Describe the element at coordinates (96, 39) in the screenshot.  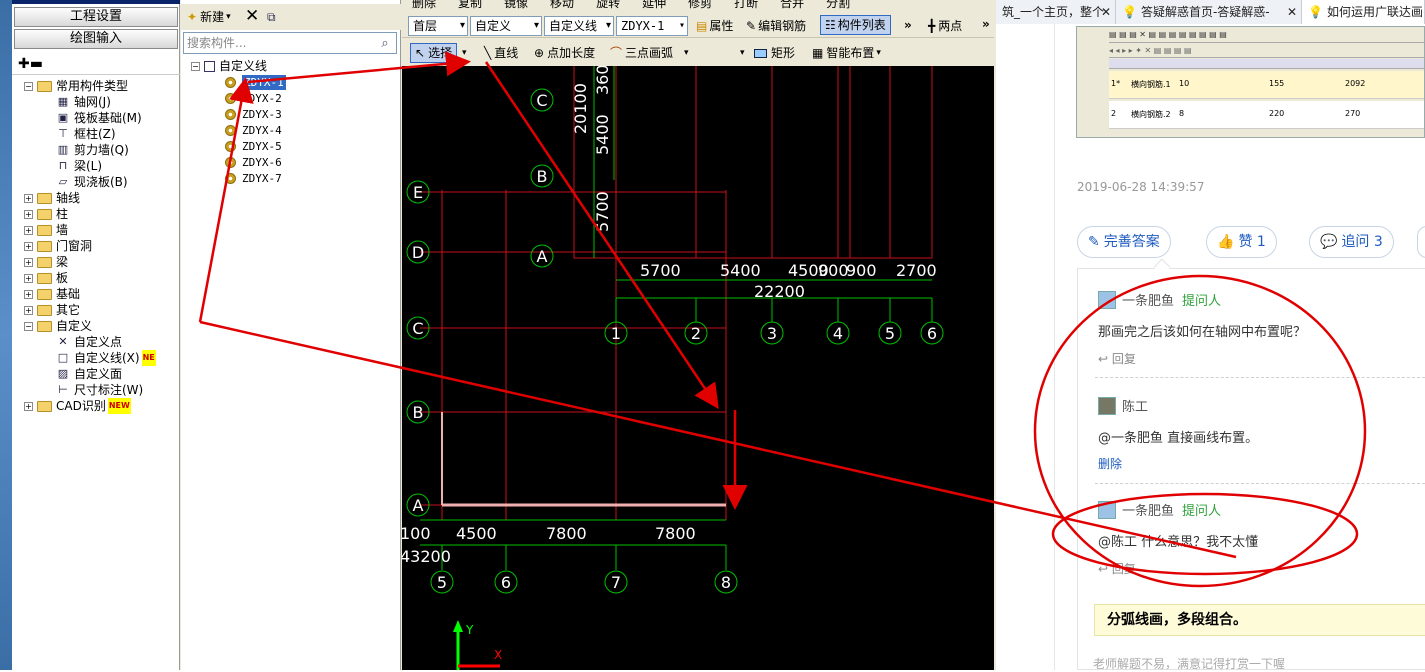
I see `drawing-input-button: 绘图输入` at that location.